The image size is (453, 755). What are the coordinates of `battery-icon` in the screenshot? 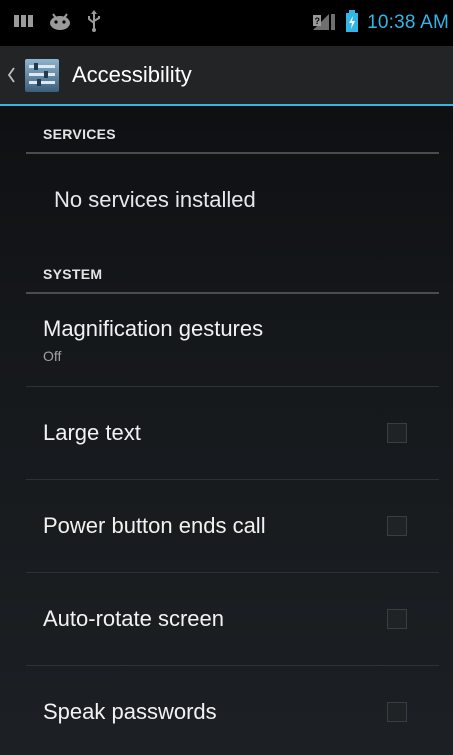 It's located at (352, 23).